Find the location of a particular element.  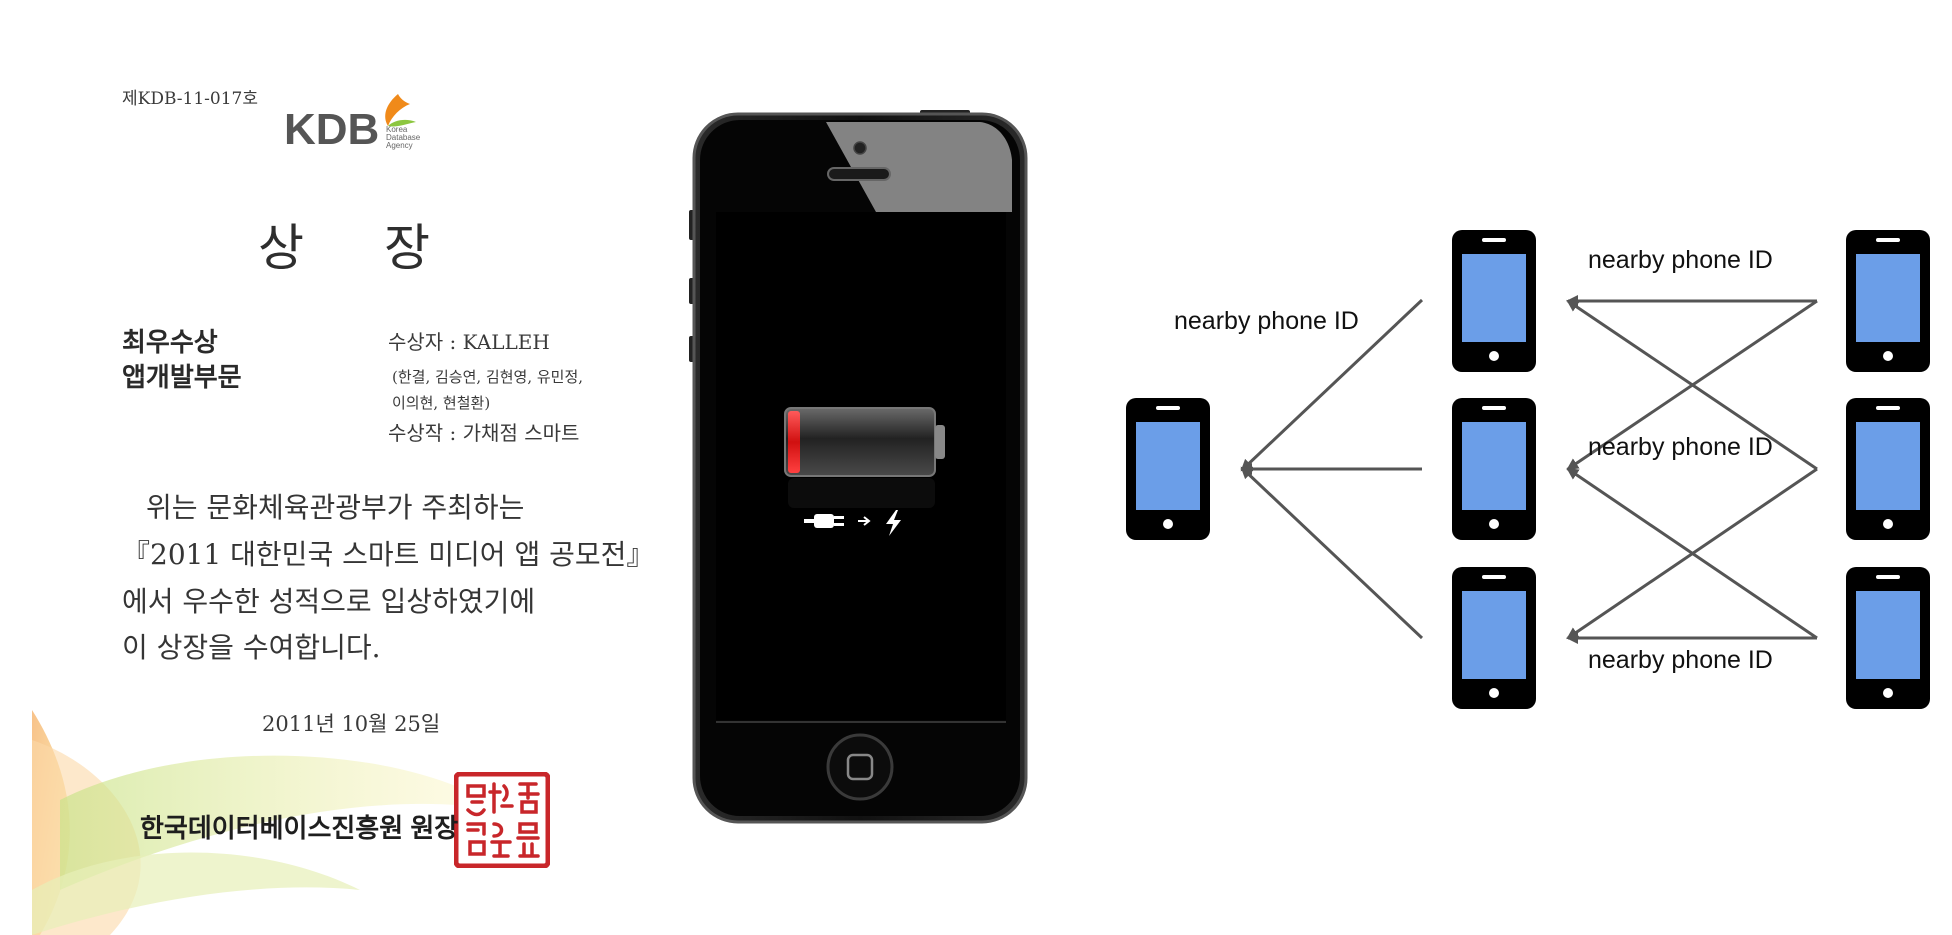

phone-node-hub is located at coordinates (1168, 469).